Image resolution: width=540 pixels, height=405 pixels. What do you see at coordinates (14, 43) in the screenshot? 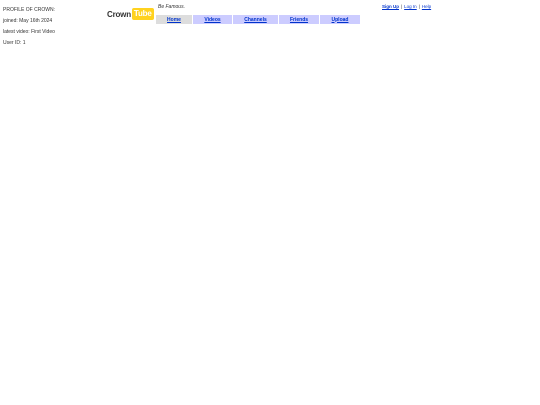
I see `profile-user-id: User ID: 1` at bounding box center [14, 43].